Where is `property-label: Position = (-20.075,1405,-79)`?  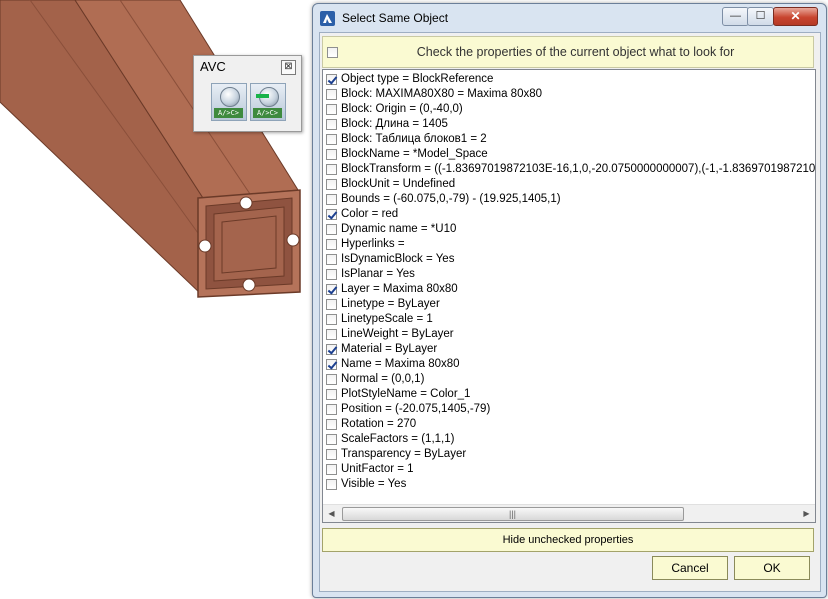 property-label: Position = (-20.075,1405,-79) is located at coordinates (416, 409).